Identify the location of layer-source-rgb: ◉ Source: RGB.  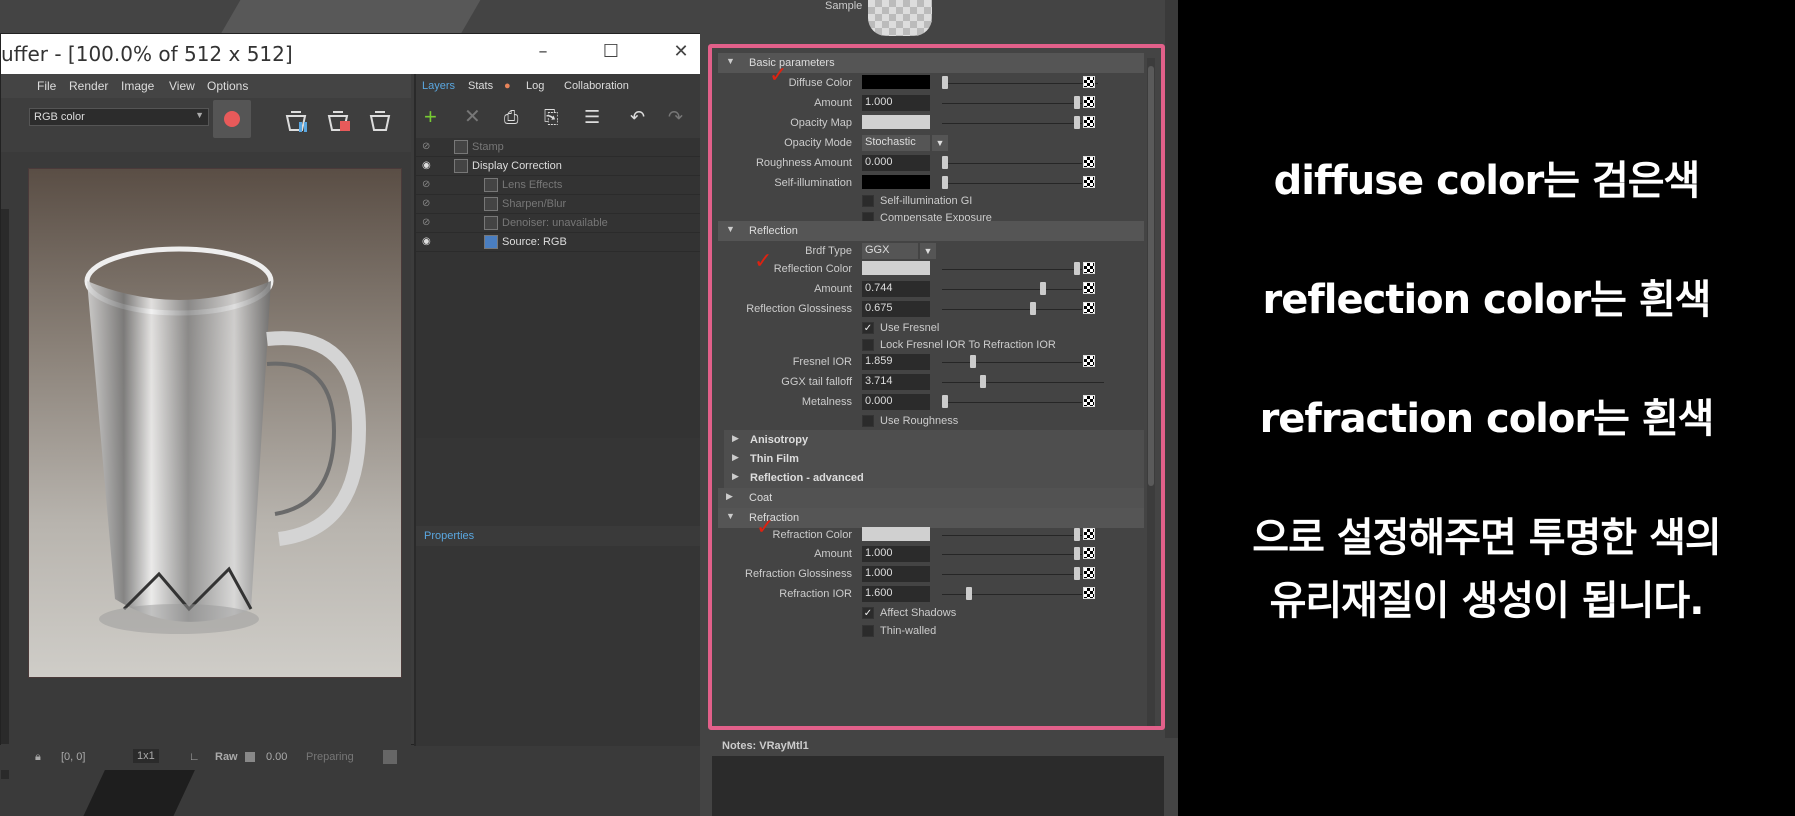
(561, 242).